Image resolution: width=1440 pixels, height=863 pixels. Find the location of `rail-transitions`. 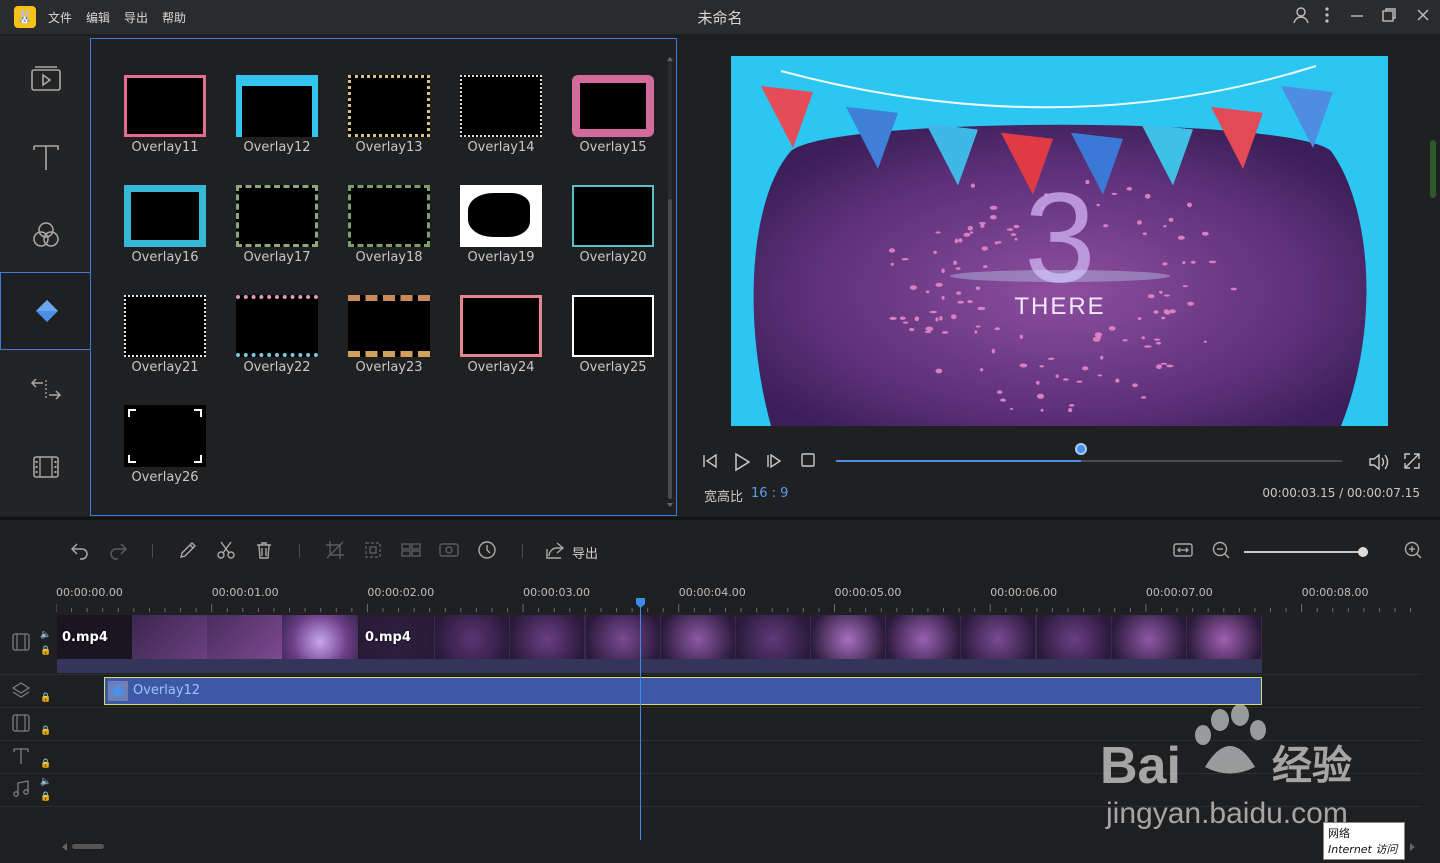

rail-transitions is located at coordinates (45, 389).